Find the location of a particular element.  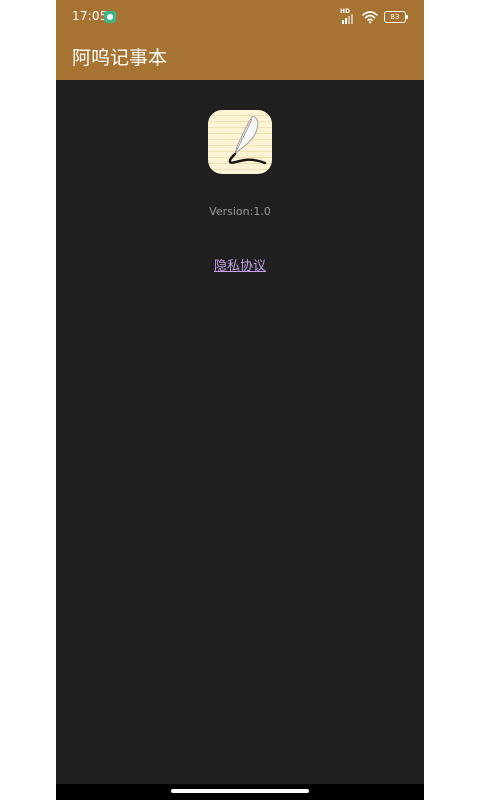

wifi-icon is located at coordinates (370, 17).